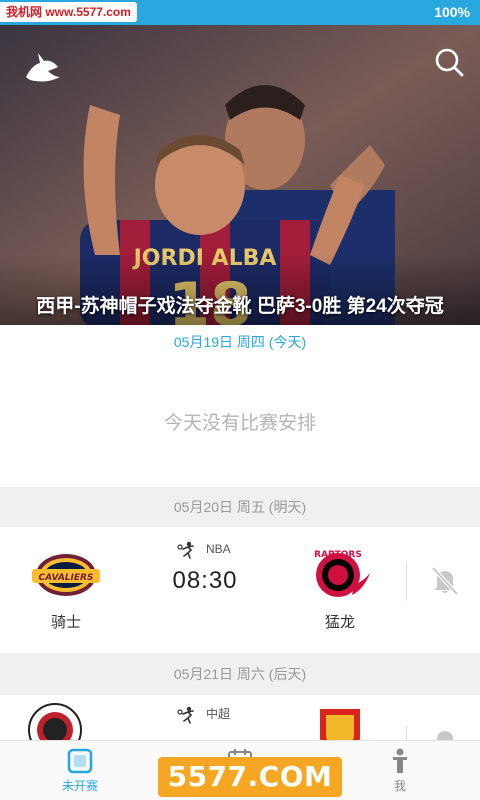 This screenshot has height=800, width=480. What do you see at coordinates (203, 714) in the screenshot?
I see `league-label: 中超` at bounding box center [203, 714].